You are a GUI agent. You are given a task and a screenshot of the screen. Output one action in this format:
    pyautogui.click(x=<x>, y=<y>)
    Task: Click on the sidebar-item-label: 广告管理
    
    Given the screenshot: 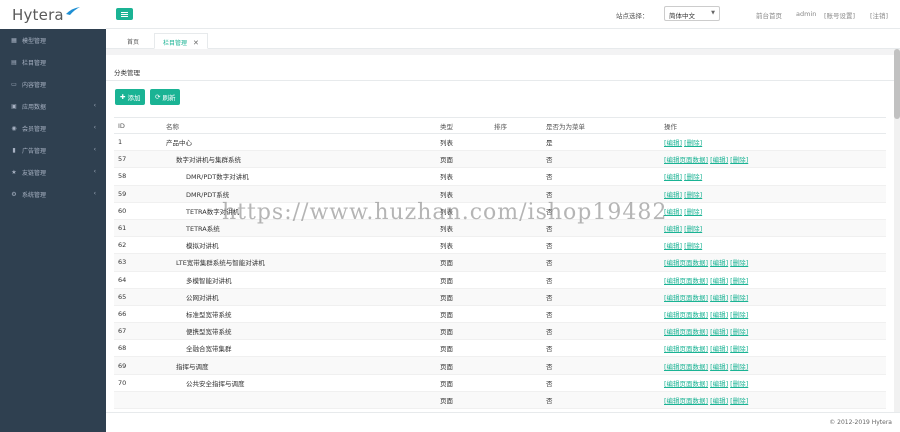 What is the action you would take?
    pyautogui.click(x=34, y=151)
    